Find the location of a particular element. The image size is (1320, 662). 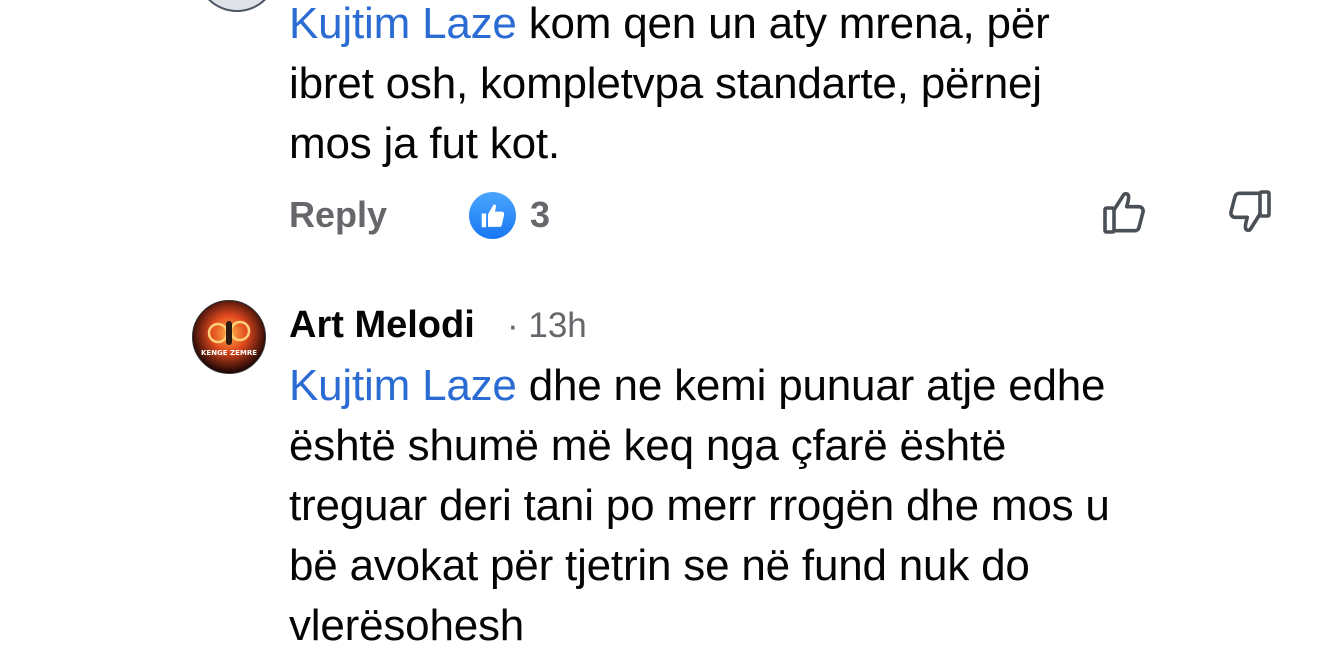

thumbs-down-outline-icon is located at coordinates (1247, 212).